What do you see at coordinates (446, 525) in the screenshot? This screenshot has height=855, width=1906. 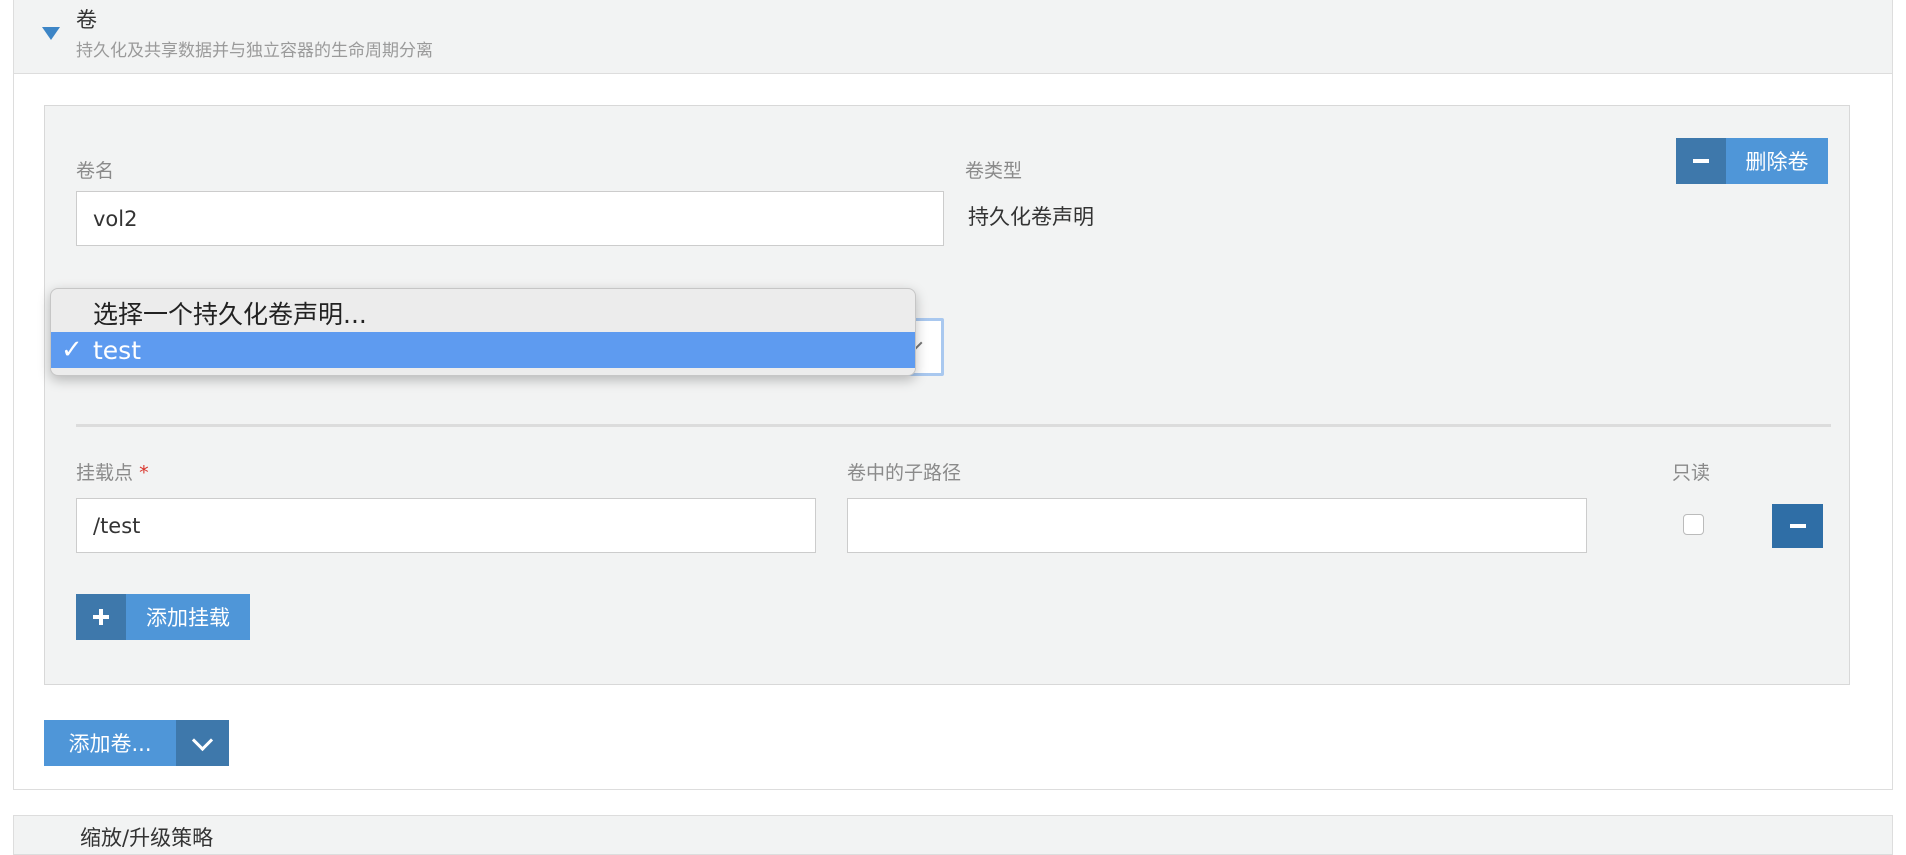 I see `mount-point-input: /test` at bounding box center [446, 525].